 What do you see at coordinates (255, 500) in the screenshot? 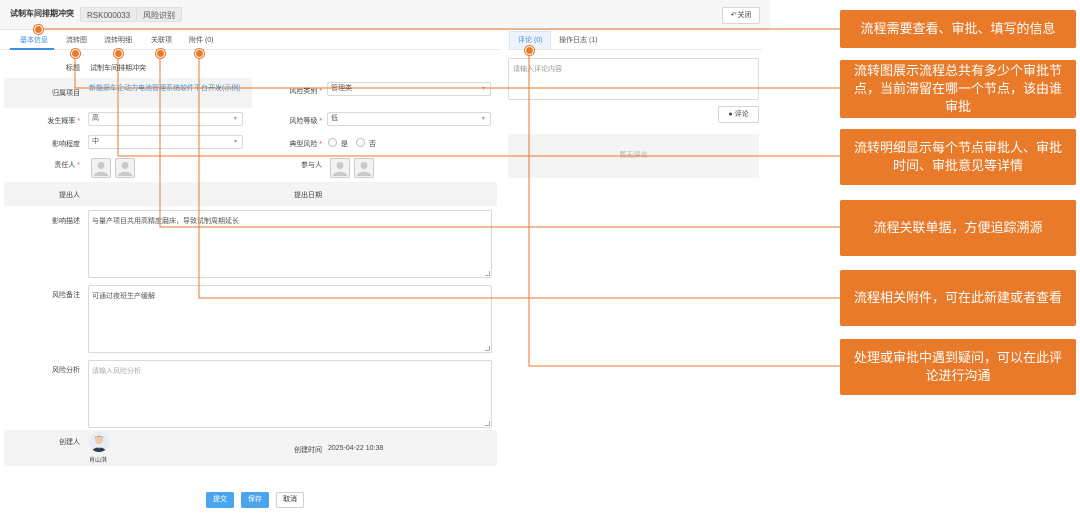
I see `save-button: 保存` at bounding box center [255, 500].